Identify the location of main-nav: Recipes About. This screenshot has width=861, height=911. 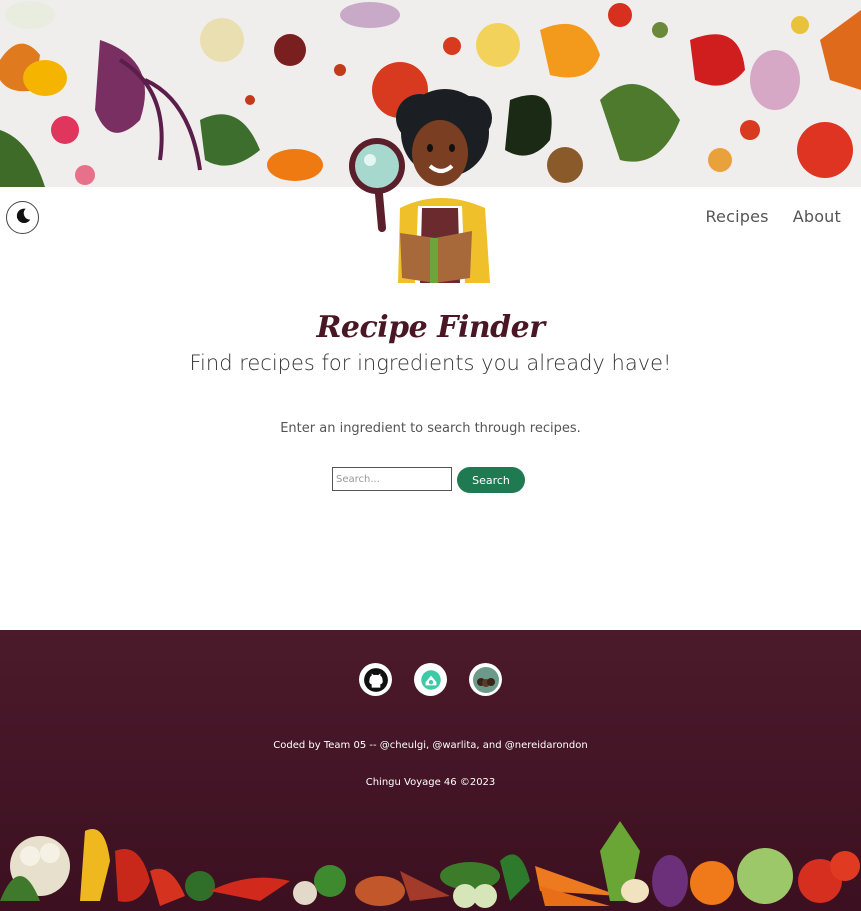
(773, 216).